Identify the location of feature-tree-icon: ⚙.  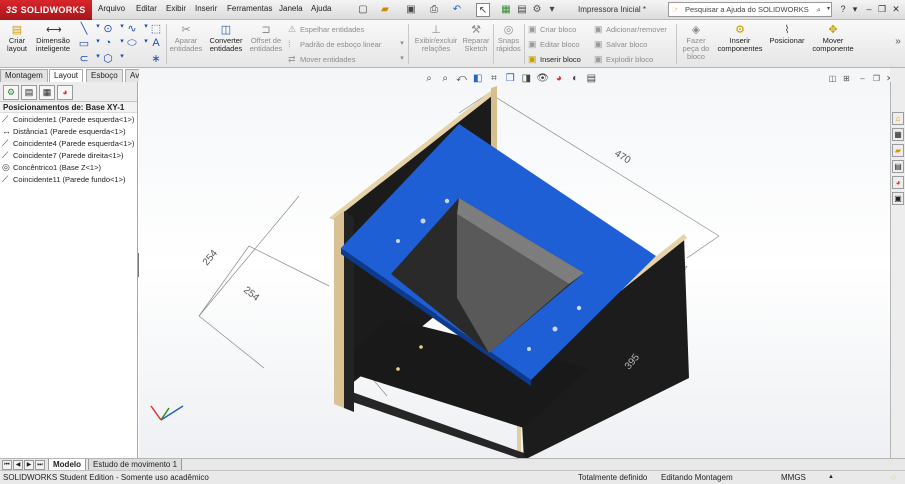
(11, 92).